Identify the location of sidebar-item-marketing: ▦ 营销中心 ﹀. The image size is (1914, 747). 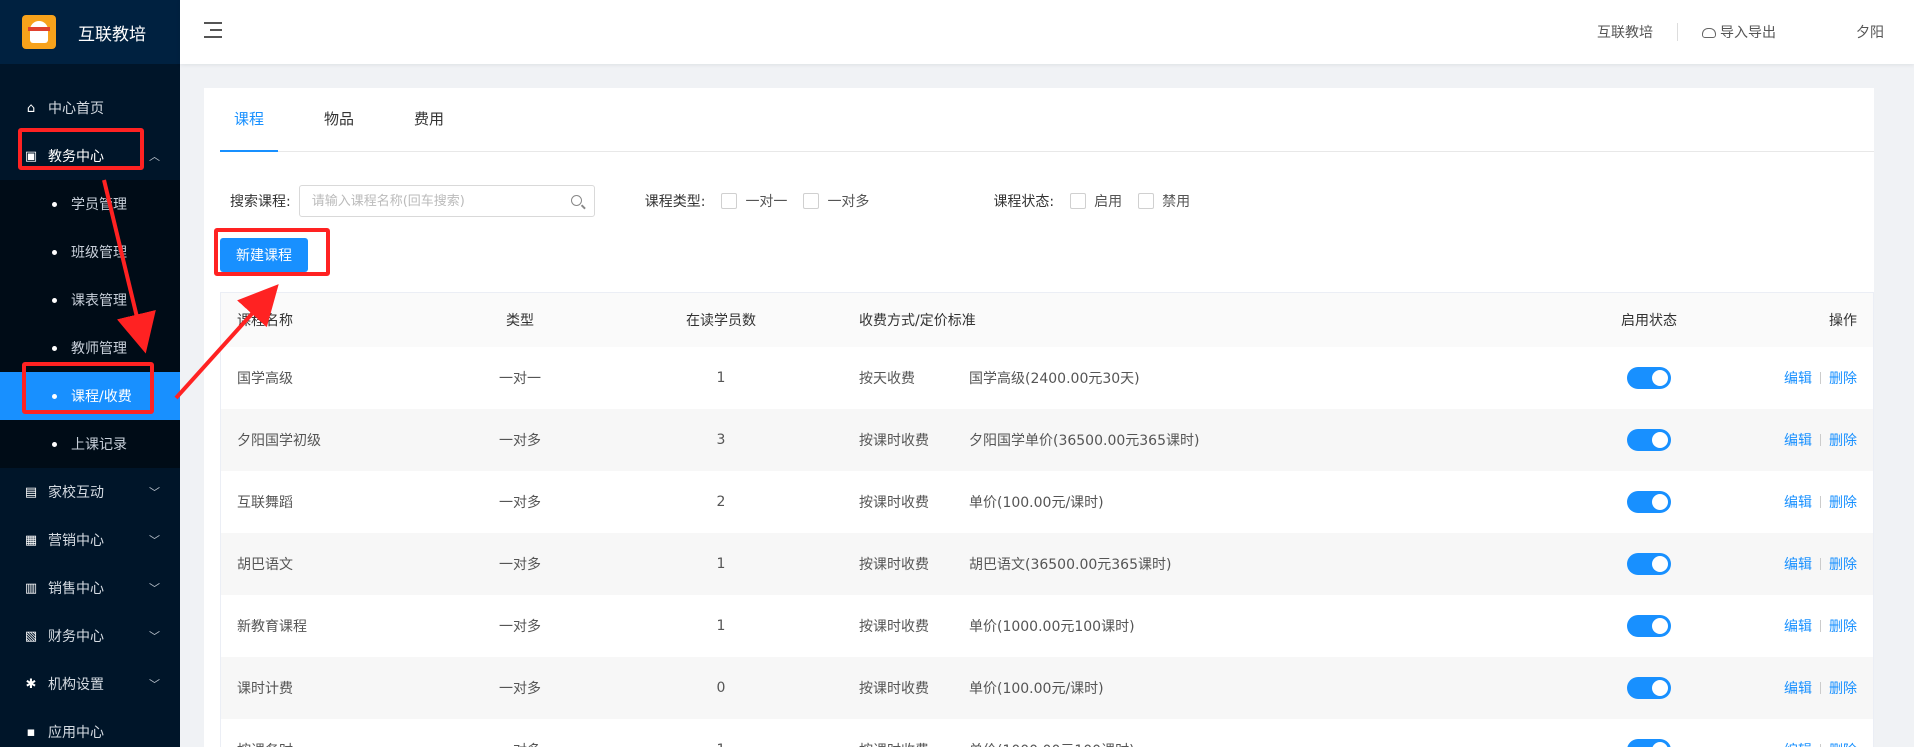
(90, 540).